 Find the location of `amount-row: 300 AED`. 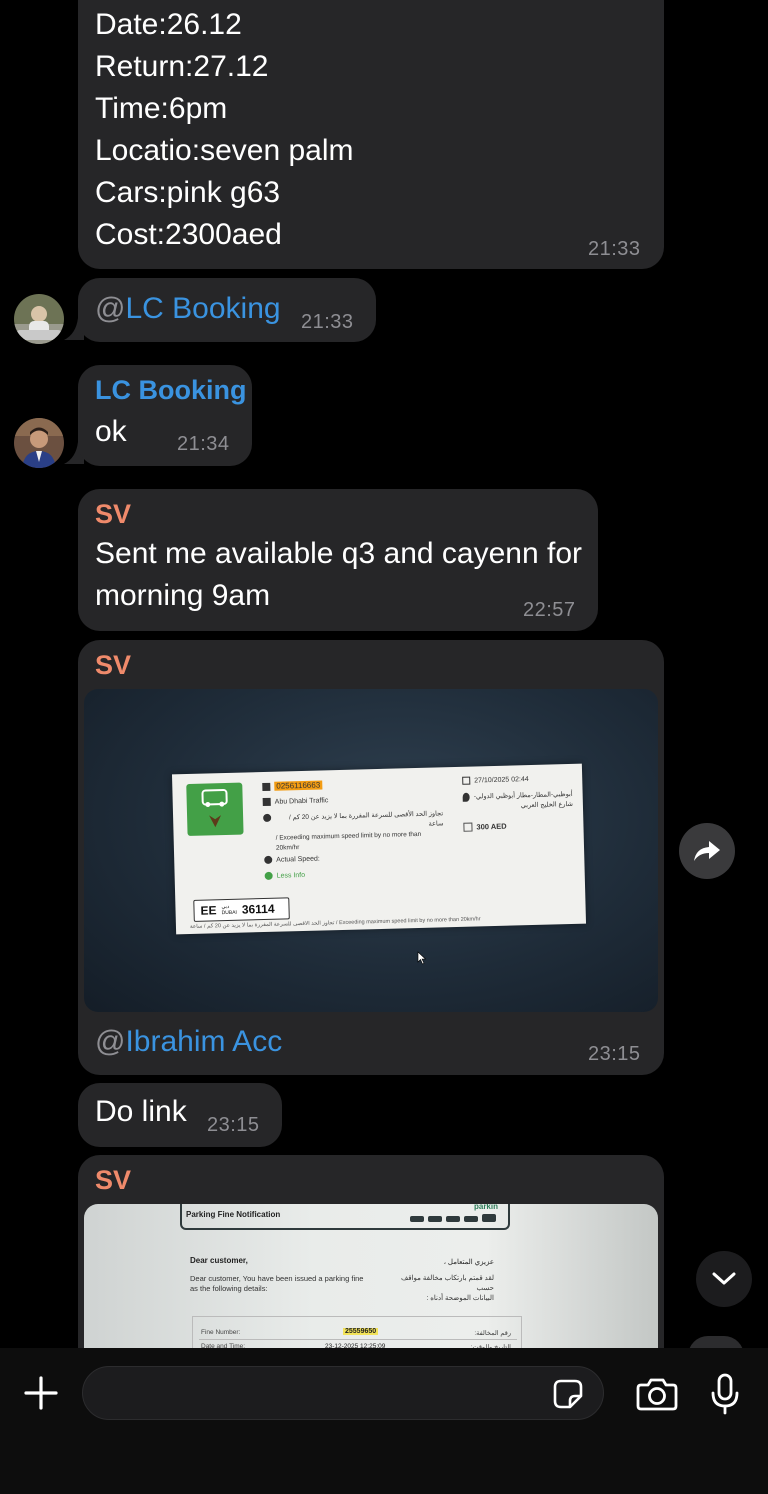

amount-row: 300 AED is located at coordinates (485, 826).